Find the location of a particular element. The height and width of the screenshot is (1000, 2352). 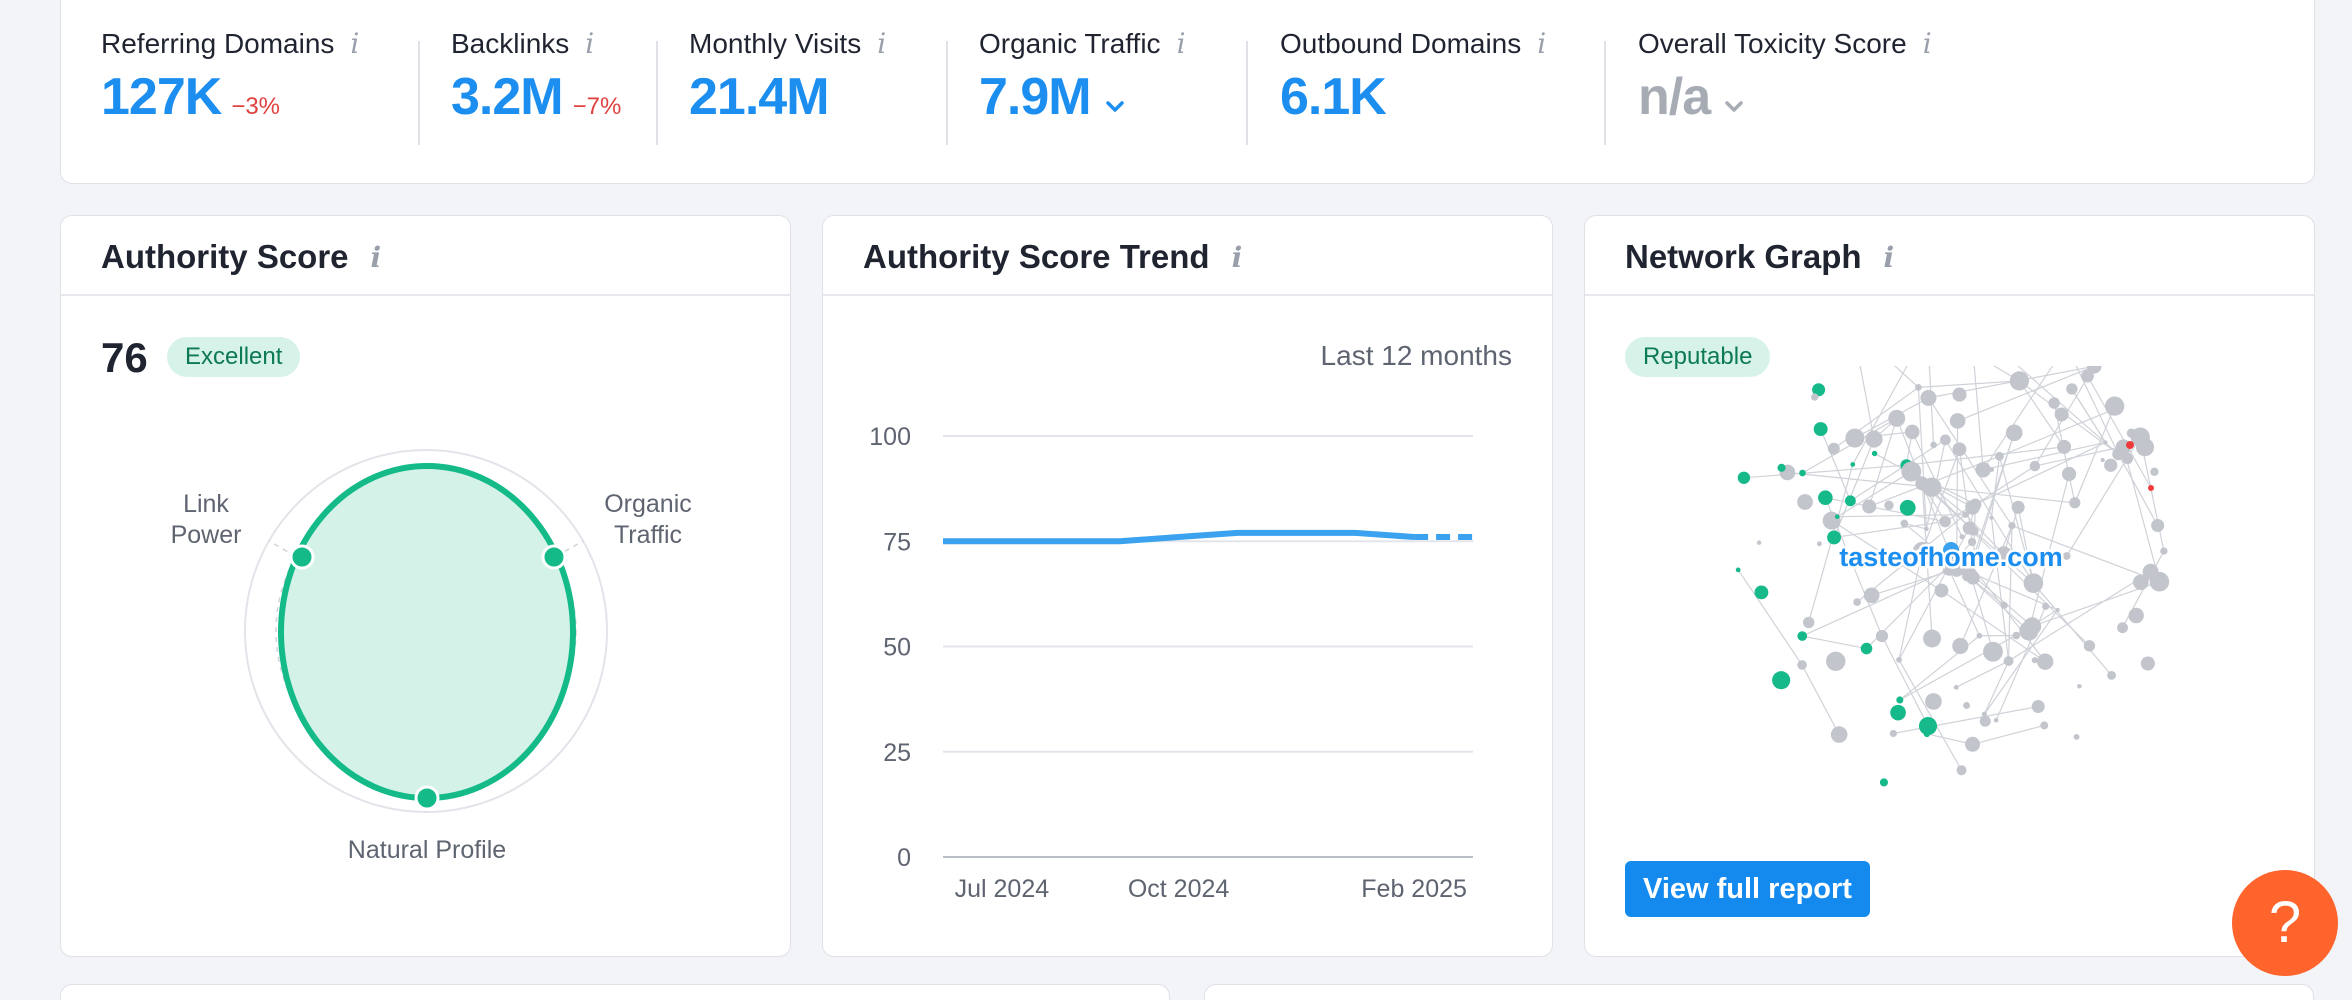

metric-delta: −3% is located at coordinates (256, 106).